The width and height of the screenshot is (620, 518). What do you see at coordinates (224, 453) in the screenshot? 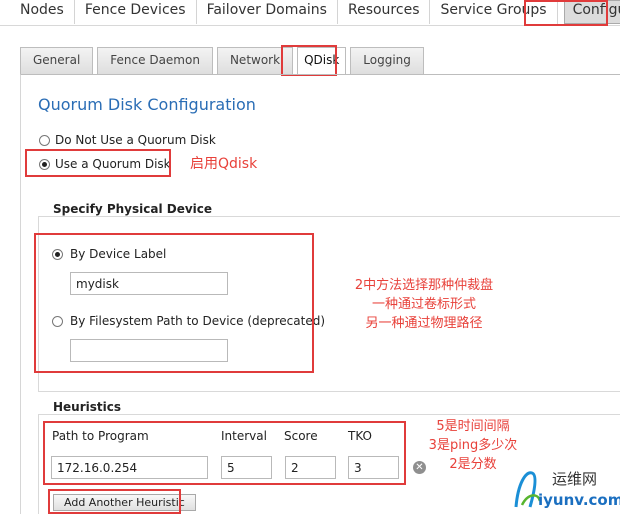
I see `heuristics-row-highlight` at bounding box center [224, 453].